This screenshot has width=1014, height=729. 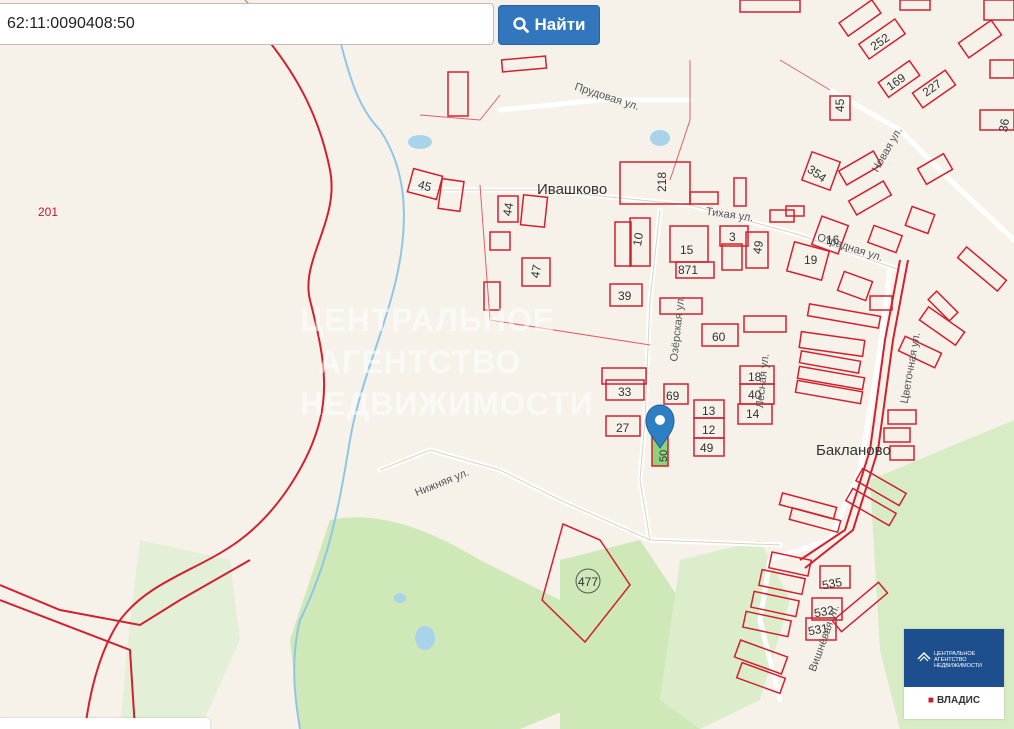 I want to click on parcel-label-selected: 50, so click(x=664, y=456).